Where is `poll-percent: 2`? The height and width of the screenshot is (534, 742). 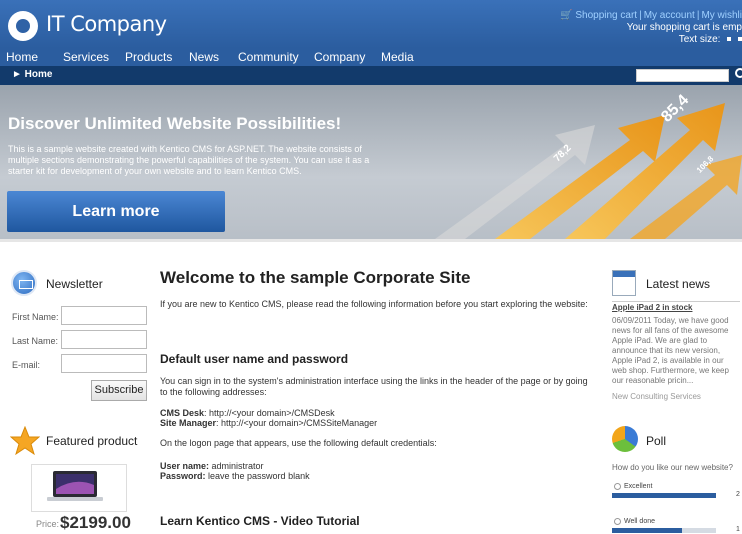 poll-percent: 2 is located at coordinates (738, 494).